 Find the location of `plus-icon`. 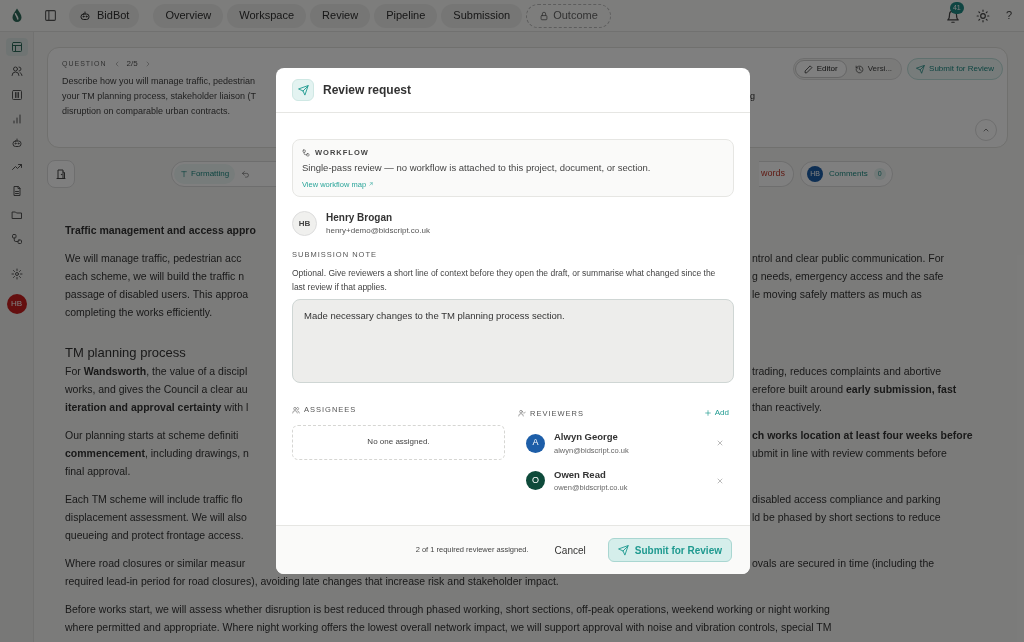

plus-icon is located at coordinates (707, 413).